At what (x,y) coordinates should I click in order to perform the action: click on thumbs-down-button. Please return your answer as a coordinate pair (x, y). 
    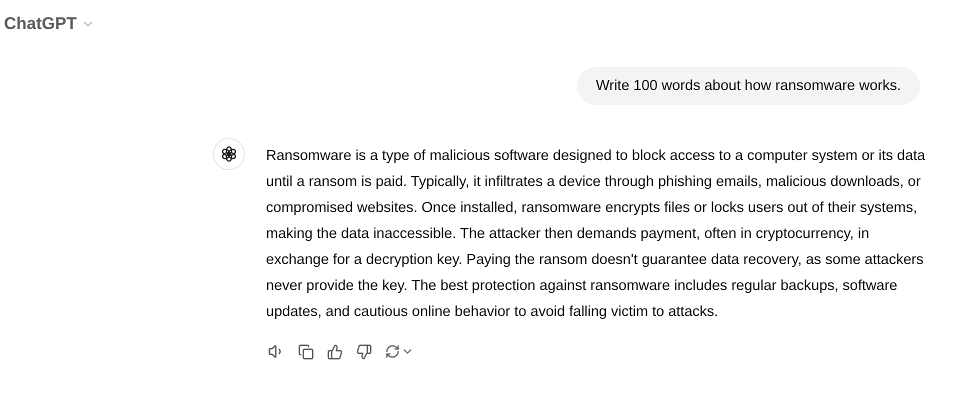
    Looking at the image, I should click on (364, 352).